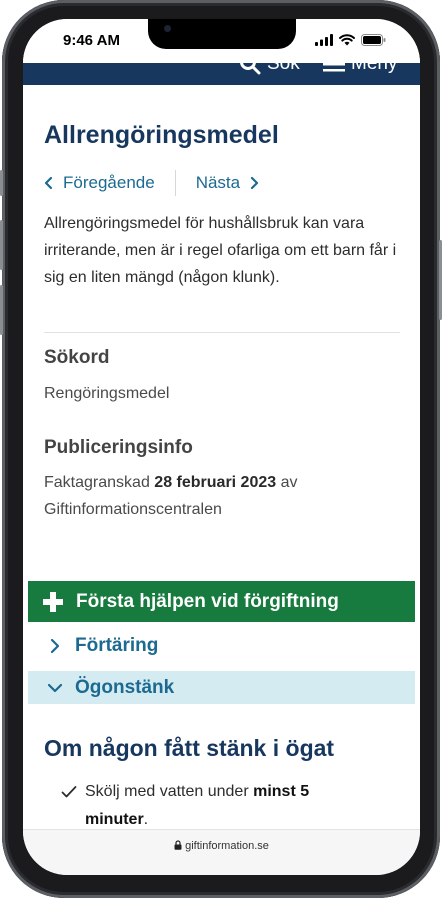 The width and height of the screenshot is (442, 898). Describe the element at coordinates (215, 482) in the screenshot. I see `review-date: 28 februari 2023` at that location.